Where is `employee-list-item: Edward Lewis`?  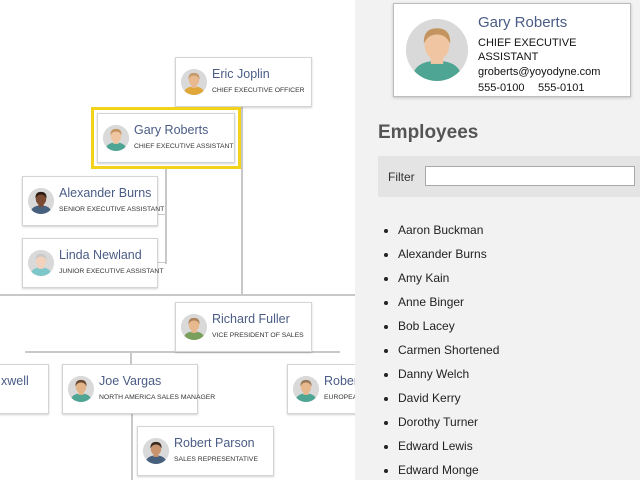 employee-list-item: Edward Lewis is located at coordinates (448, 449).